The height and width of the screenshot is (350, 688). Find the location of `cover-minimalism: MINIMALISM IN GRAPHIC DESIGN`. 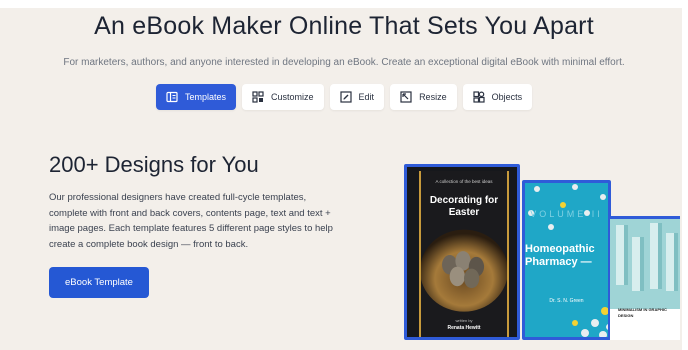

cover-minimalism: MINIMALISM IN GRAPHIC DESIGN is located at coordinates (644, 278).